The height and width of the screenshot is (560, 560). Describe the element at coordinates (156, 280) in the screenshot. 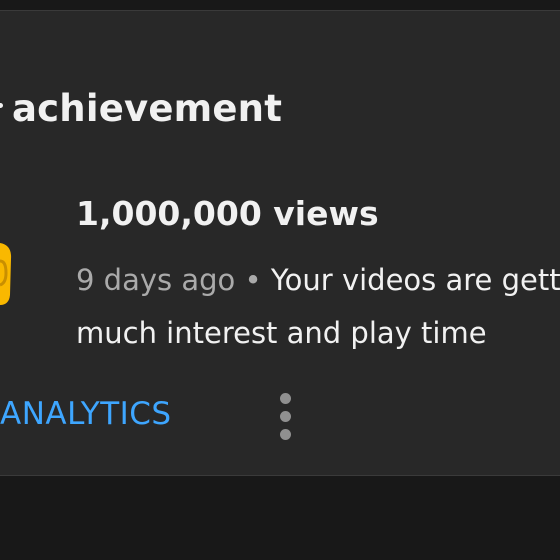

I see `notification-age: 9 days ago` at that location.